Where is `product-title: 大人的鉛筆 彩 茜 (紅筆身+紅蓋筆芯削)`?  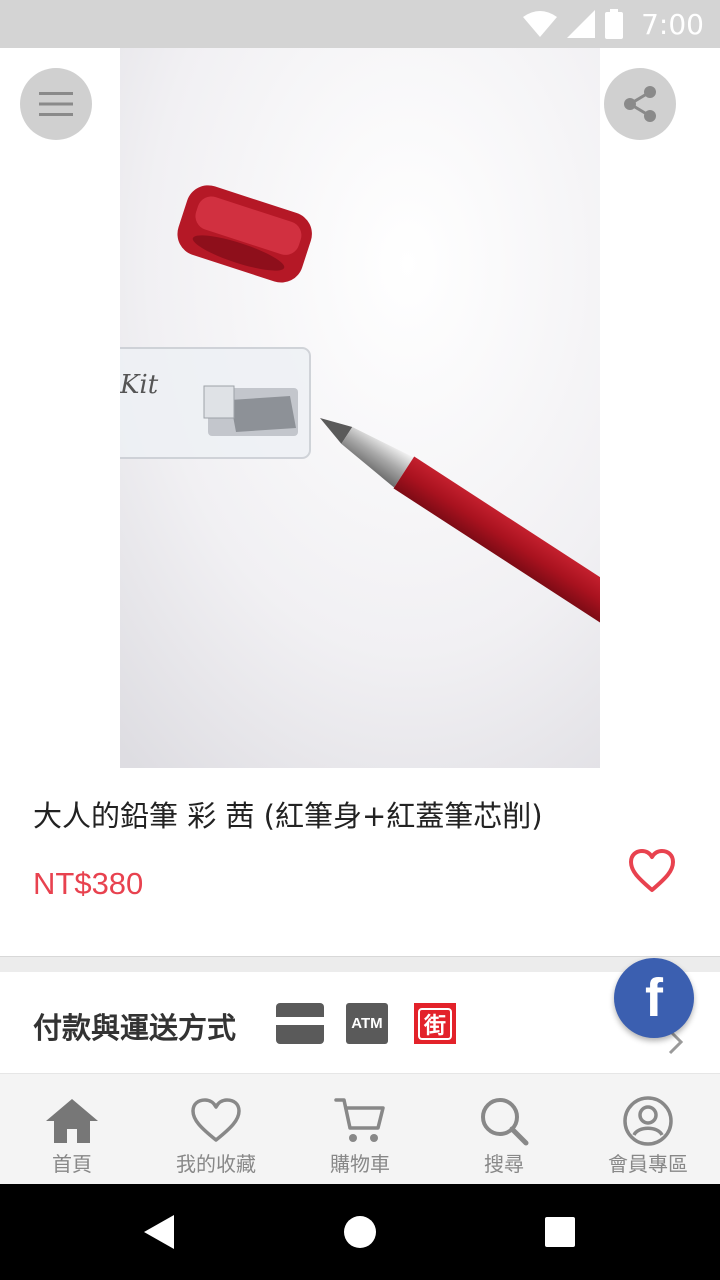
product-title: 大人的鉛筆 彩 茜 (紅筆身+紅蓋筆芯削) is located at coordinates (288, 816).